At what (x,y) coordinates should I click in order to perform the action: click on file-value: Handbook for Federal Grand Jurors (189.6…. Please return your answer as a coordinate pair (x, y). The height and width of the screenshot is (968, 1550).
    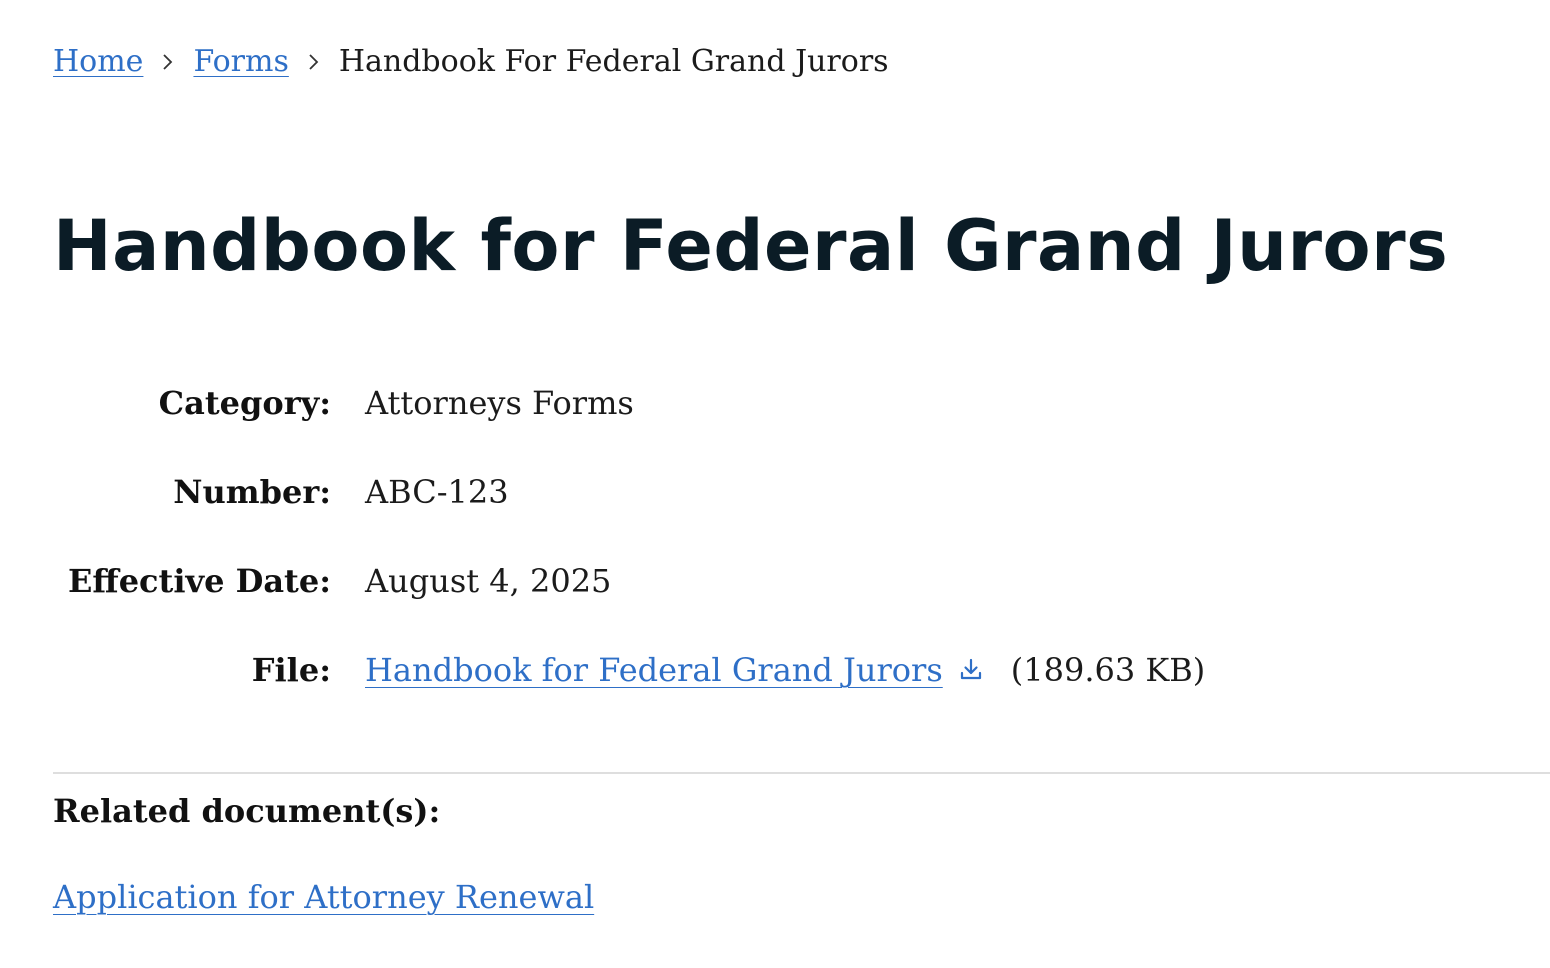
    Looking at the image, I should click on (785, 670).